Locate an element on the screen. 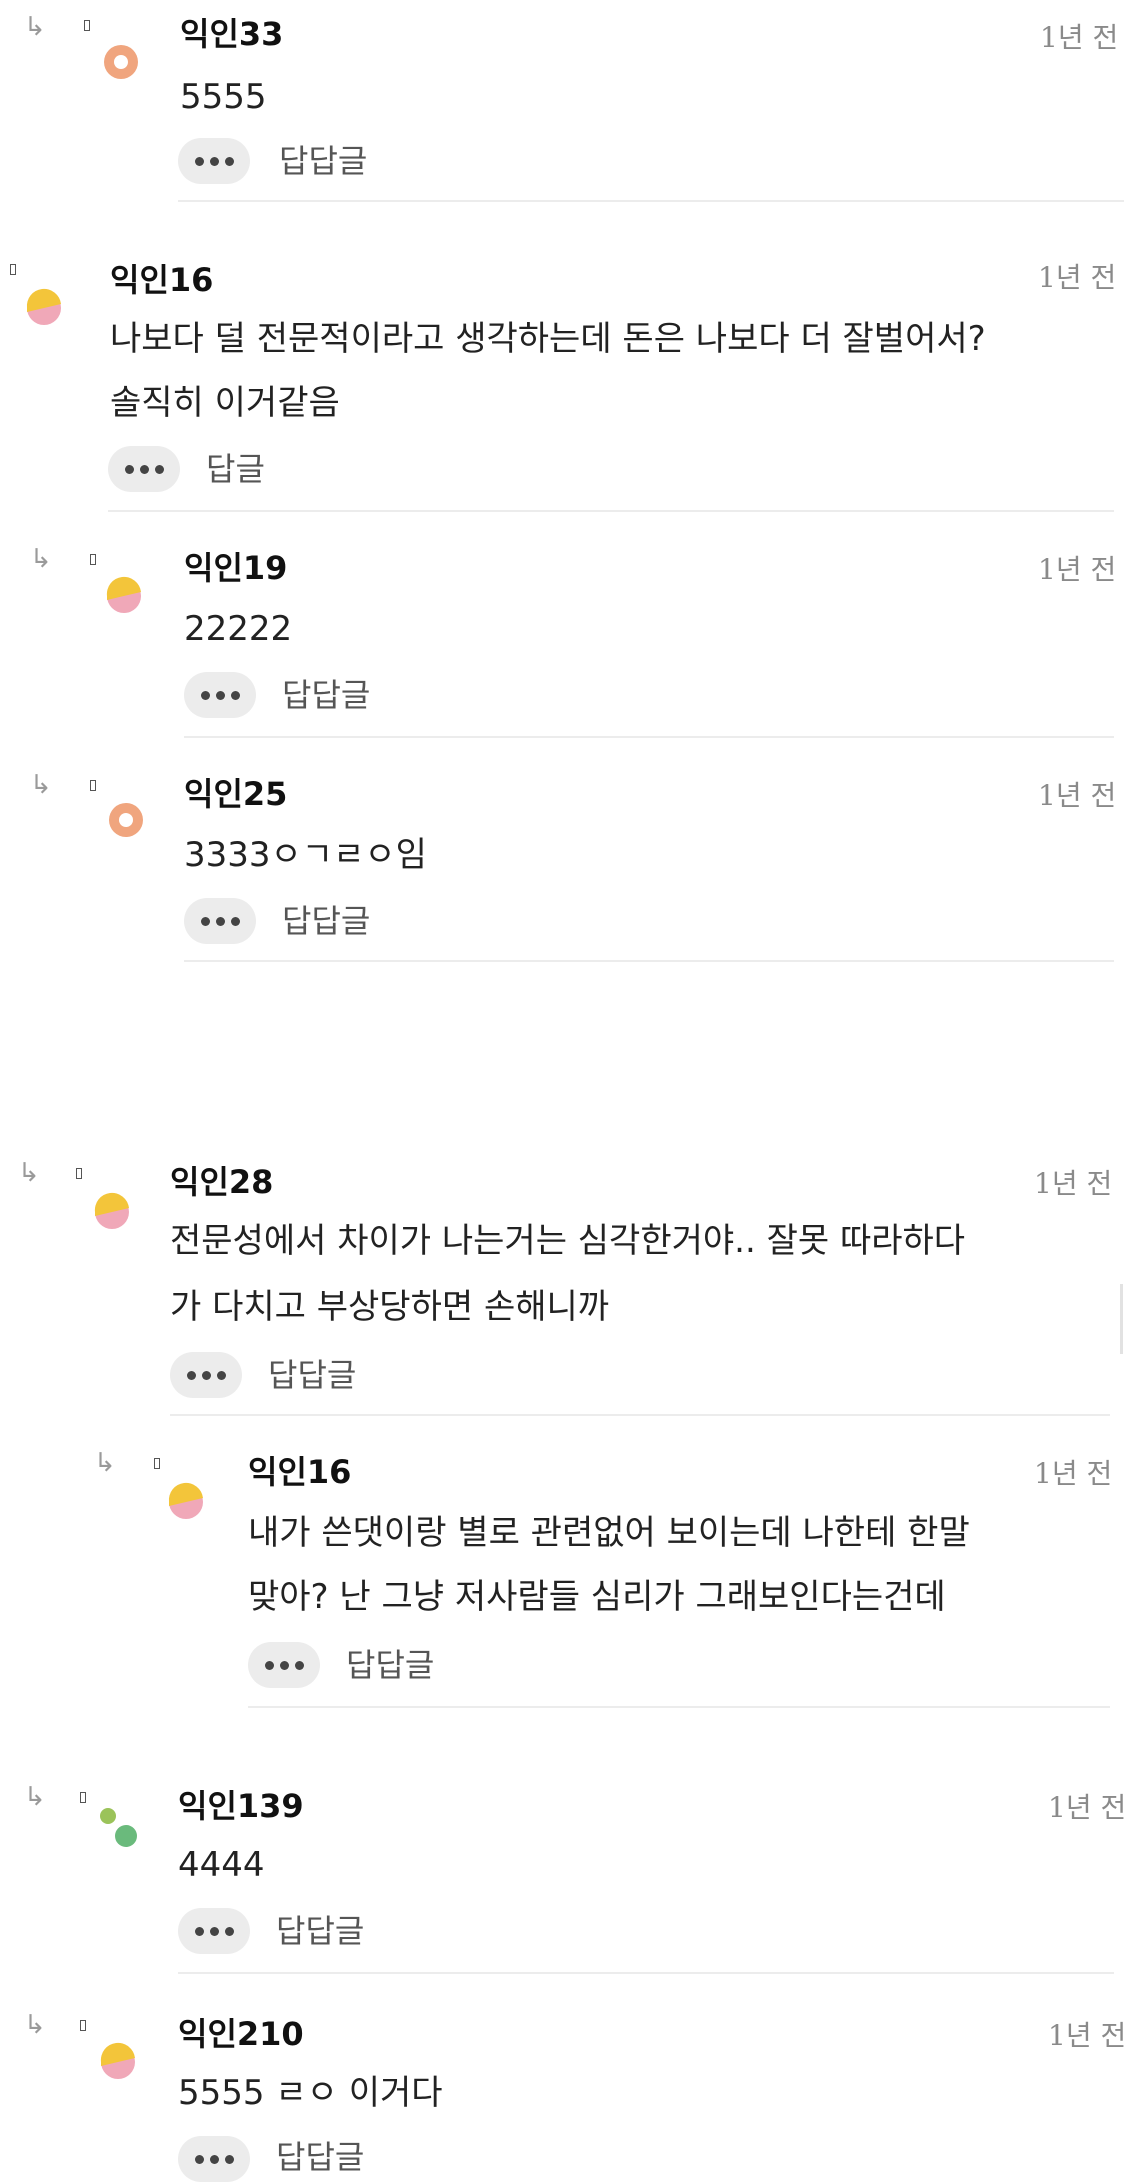 Image resolution: width=1124 pixels, height=2182 pixels. comment-text: 내가 쓴댓이랑 별로 관련없어 보이는데 나한테 한말 is located at coordinates (609, 1533).